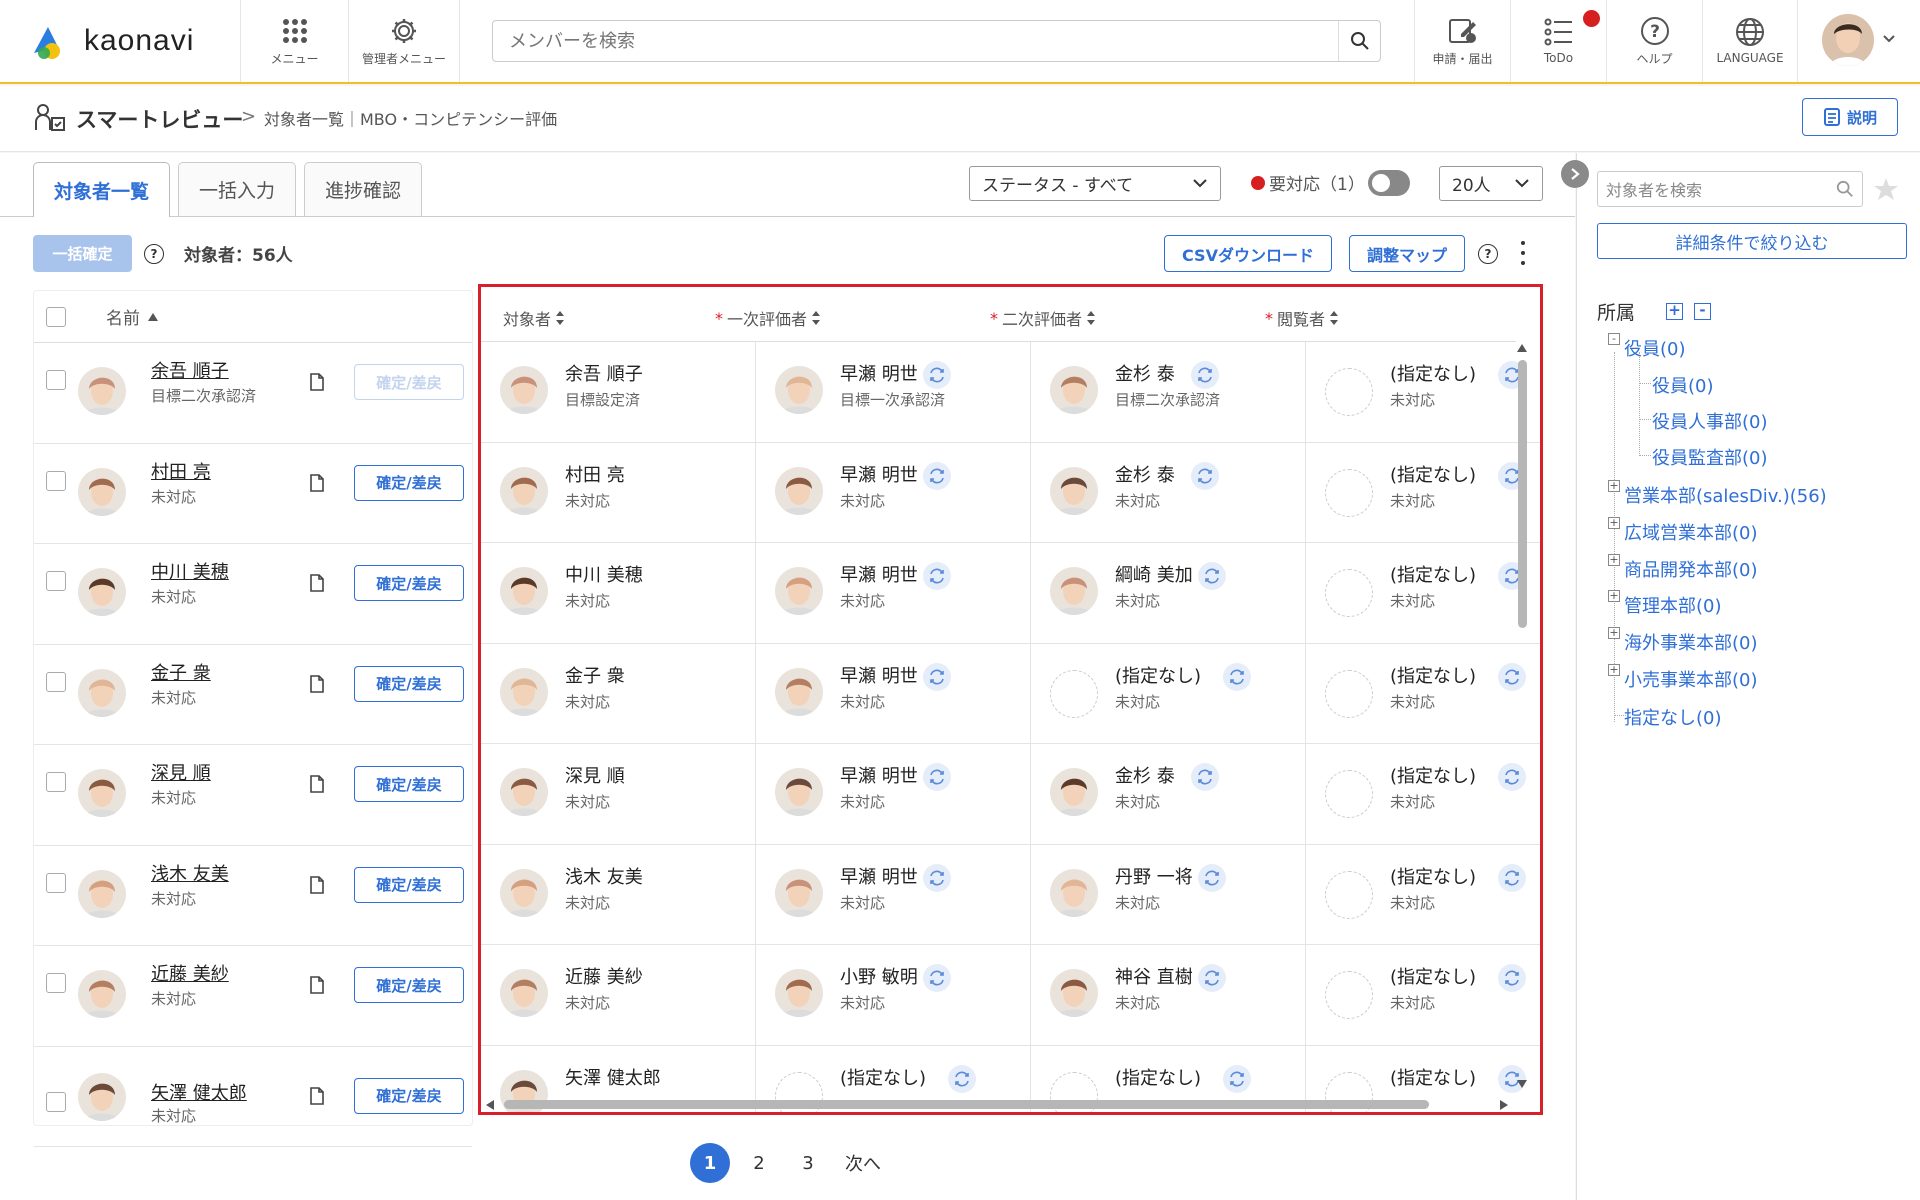 This screenshot has width=1920, height=1200. I want to click on tab-progress: 進捗確認, so click(363, 189).